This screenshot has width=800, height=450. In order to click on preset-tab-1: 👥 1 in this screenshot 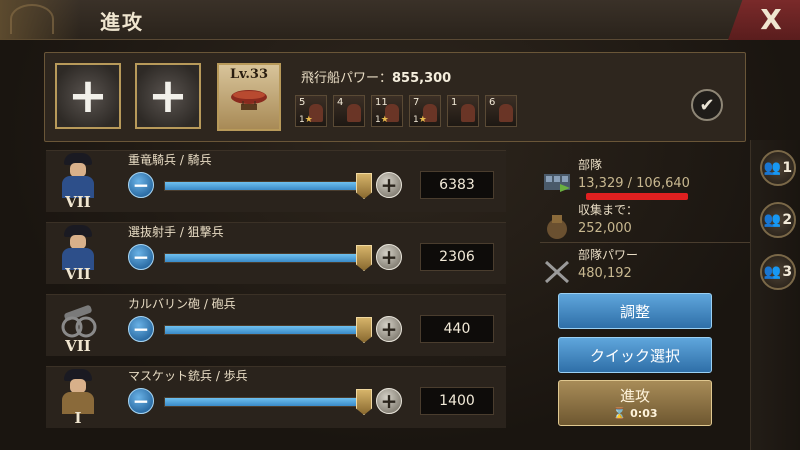, I will do `click(778, 168)`.